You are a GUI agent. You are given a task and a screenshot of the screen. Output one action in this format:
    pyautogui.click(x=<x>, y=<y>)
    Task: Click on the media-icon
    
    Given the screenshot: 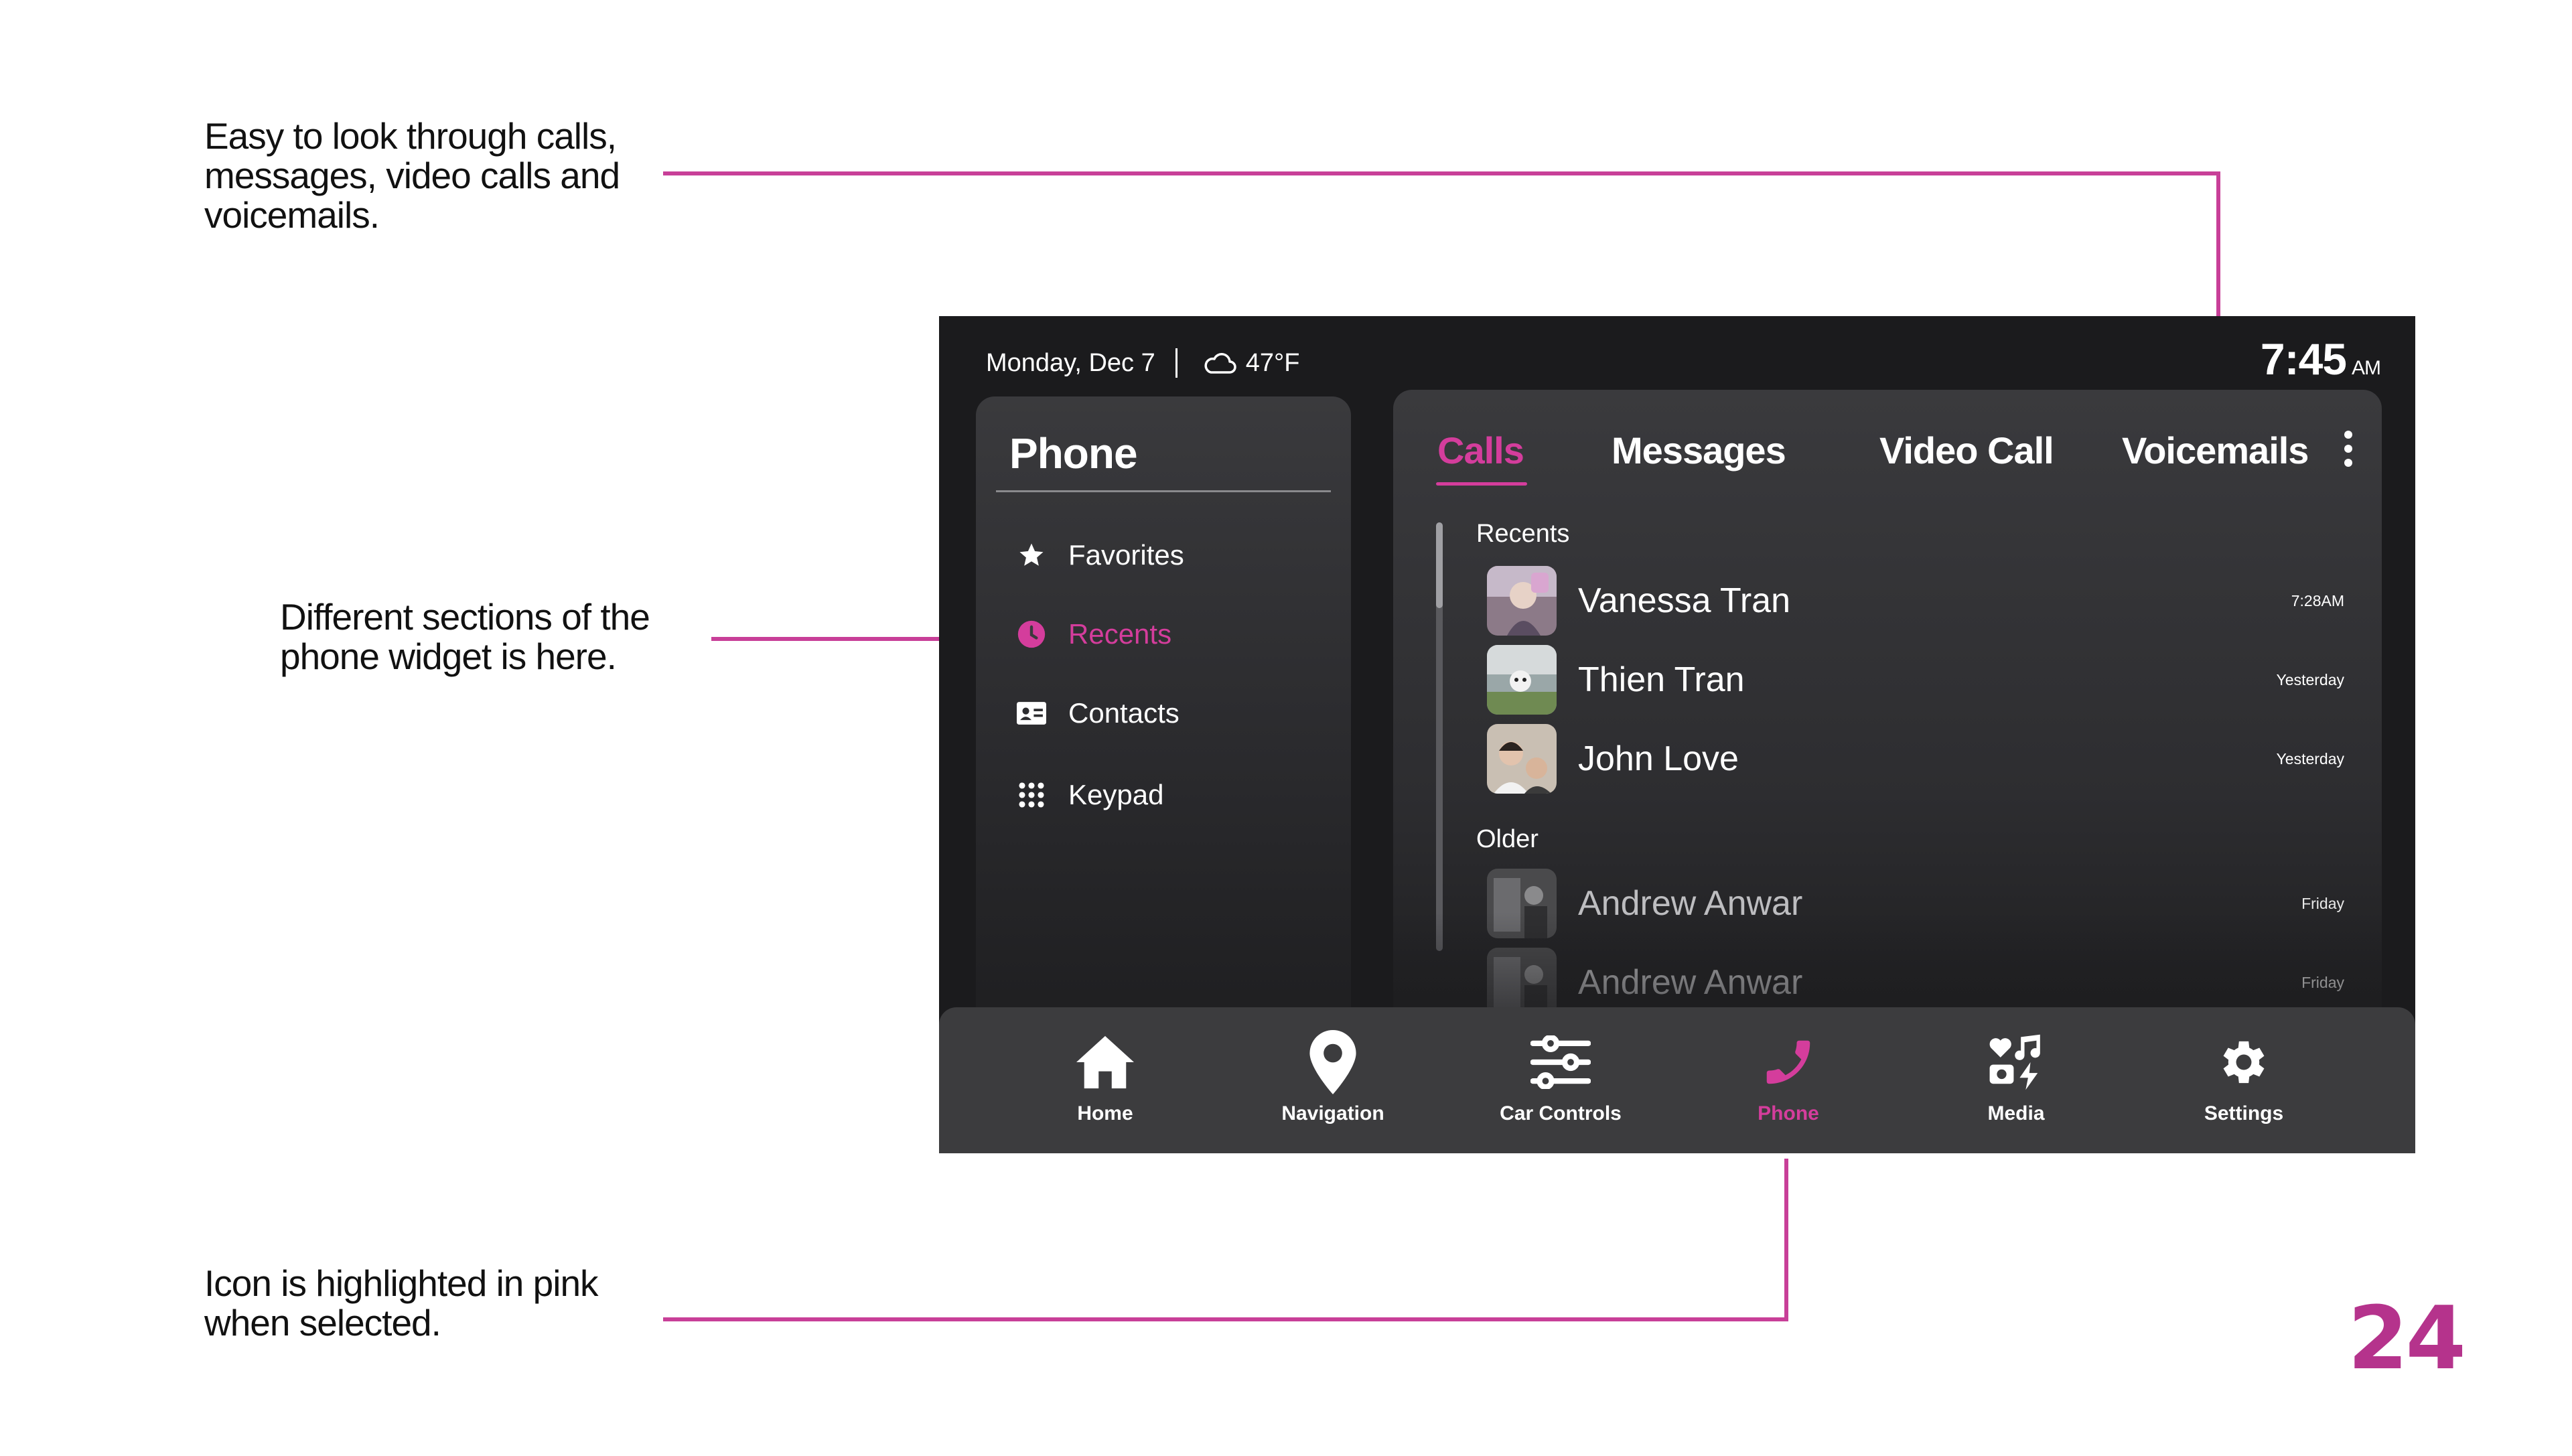 What is the action you would take?
    pyautogui.click(x=2016, y=1062)
    